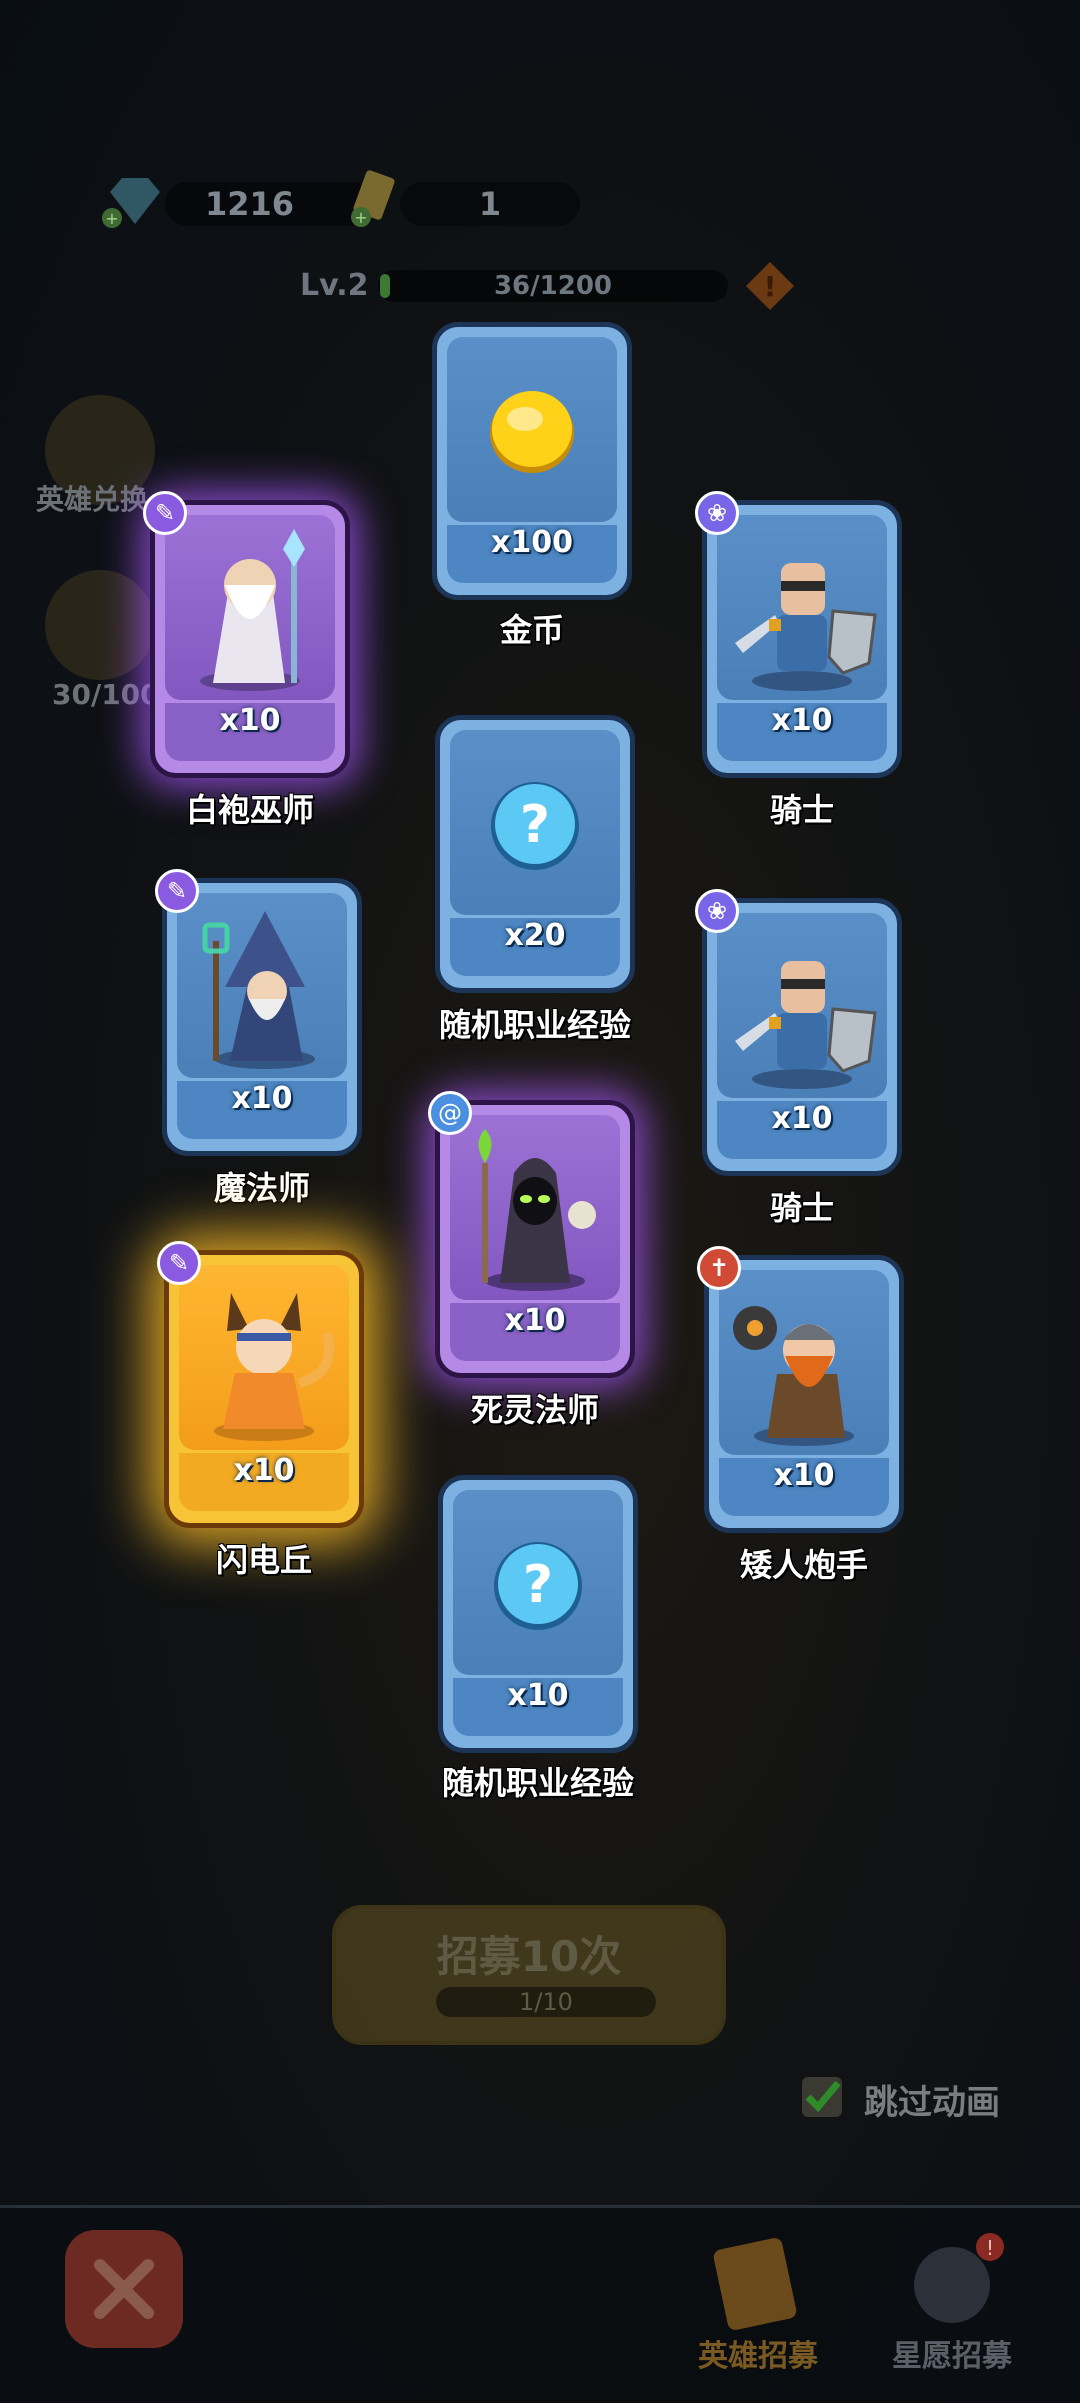  Describe the element at coordinates (490, 204) in the screenshot. I see `ticket-counter: 1` at that location.